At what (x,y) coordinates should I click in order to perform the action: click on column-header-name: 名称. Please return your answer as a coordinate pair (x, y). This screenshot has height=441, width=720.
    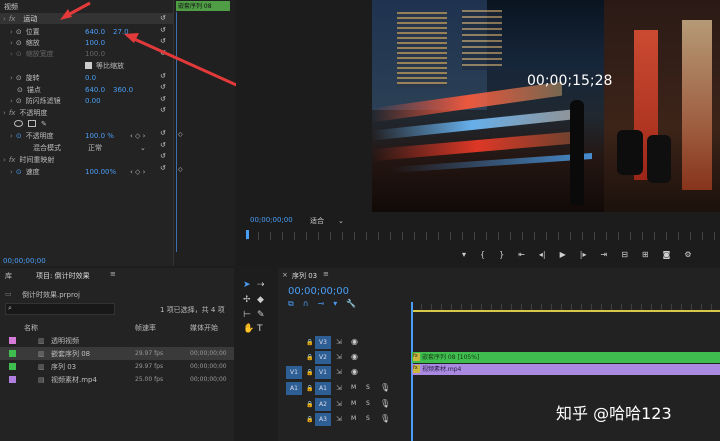
    Looking at the image, I should click on (31, 328).